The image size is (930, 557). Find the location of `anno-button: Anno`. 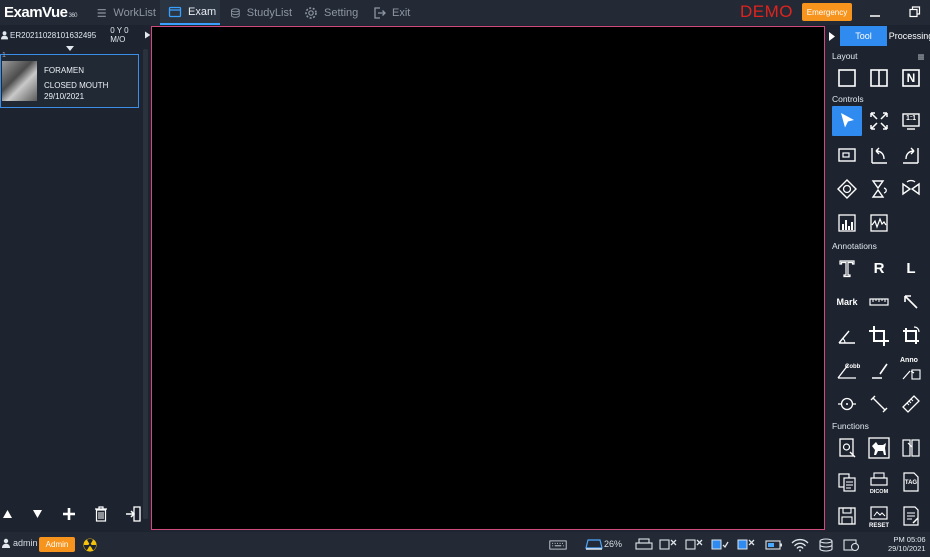

anno-button: Anno is located at coordinates (911, 370).